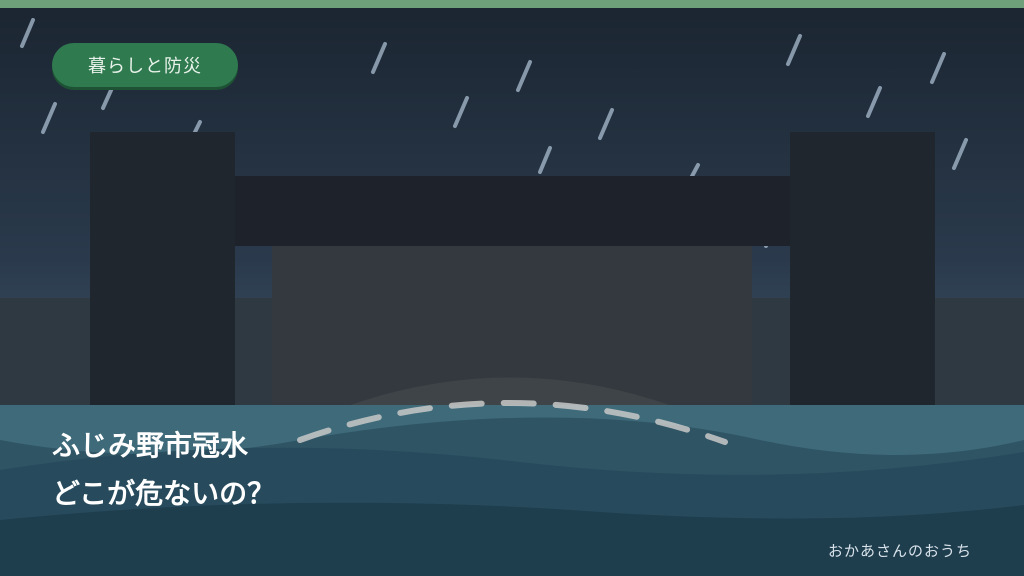 The width and height of the screenshot is (1024, 576). I want to click on headline-line-2: どこが危ないの？, so click(164, 493).